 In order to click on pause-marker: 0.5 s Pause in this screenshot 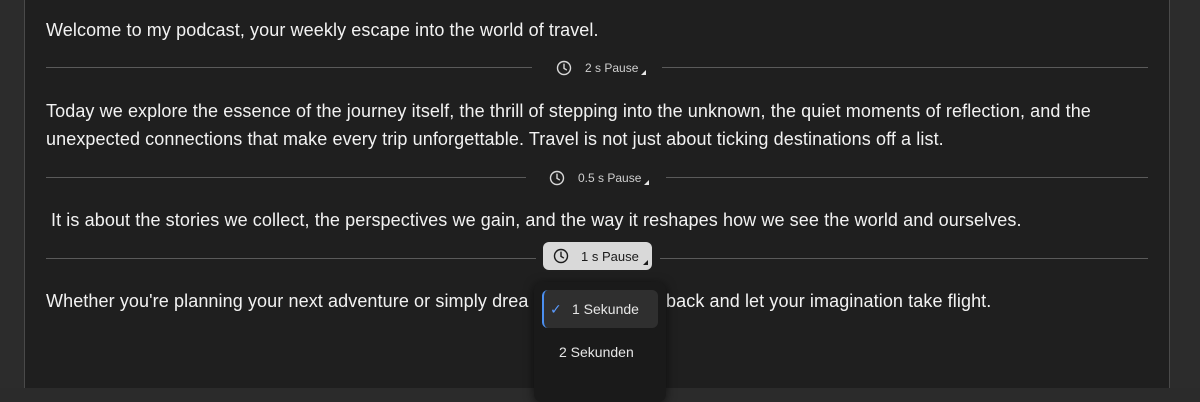, I will do `click(599, 178)`.